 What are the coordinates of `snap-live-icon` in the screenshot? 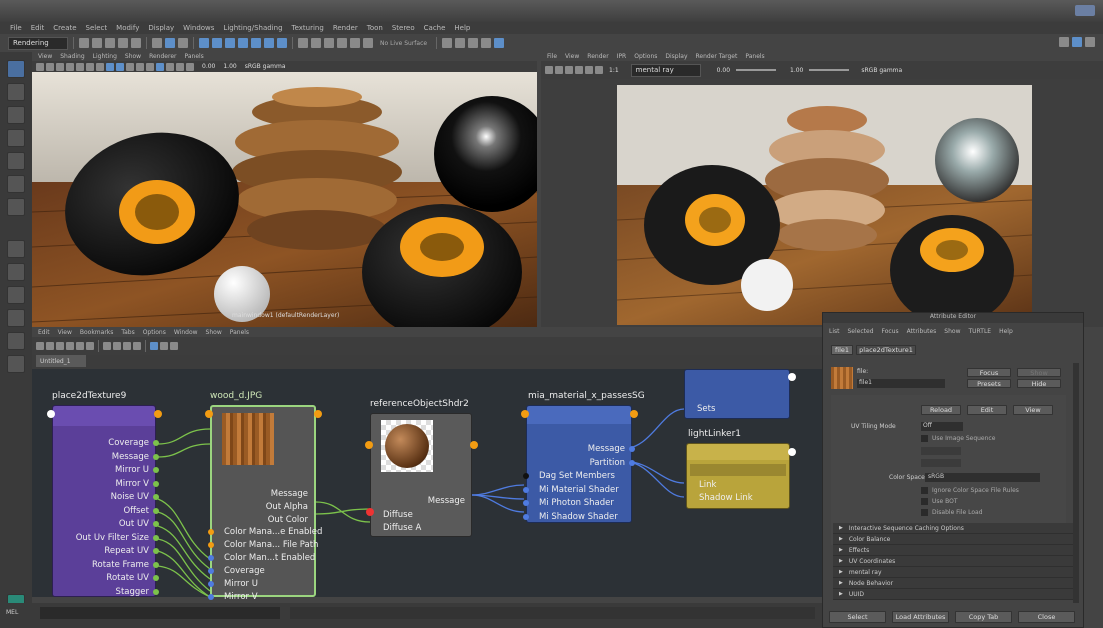 It's located at (368, 43).